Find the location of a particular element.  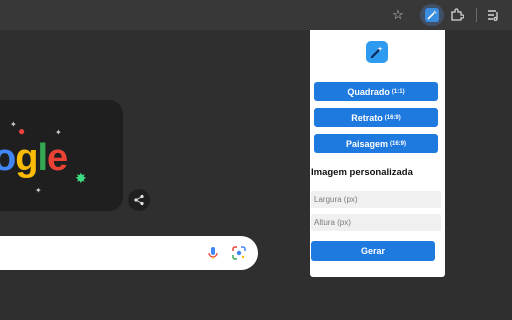

magic-wand-icon is located at coordinates (432, 15).